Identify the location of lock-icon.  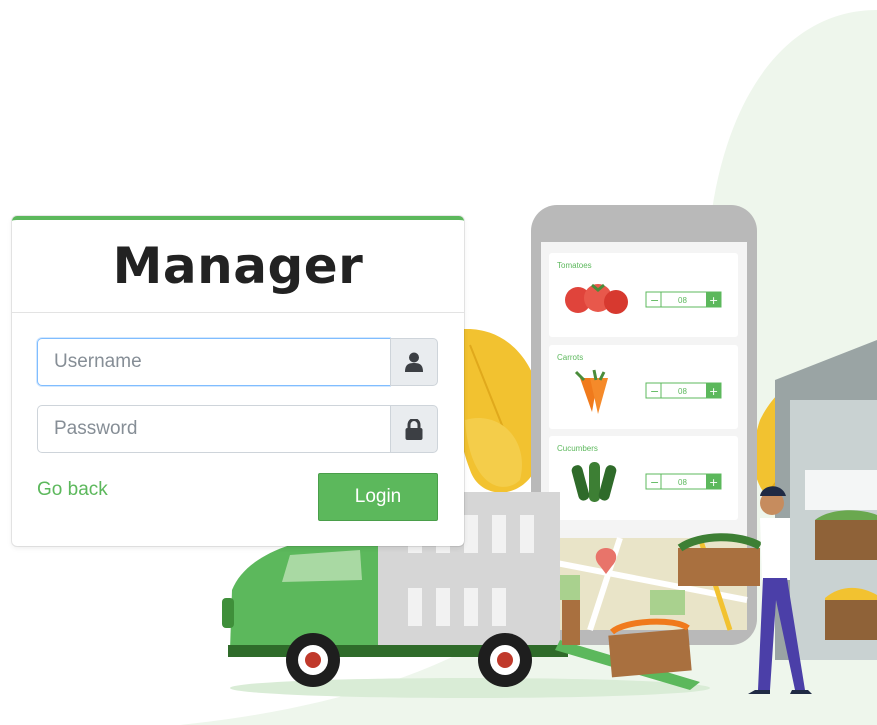
(414, 429).